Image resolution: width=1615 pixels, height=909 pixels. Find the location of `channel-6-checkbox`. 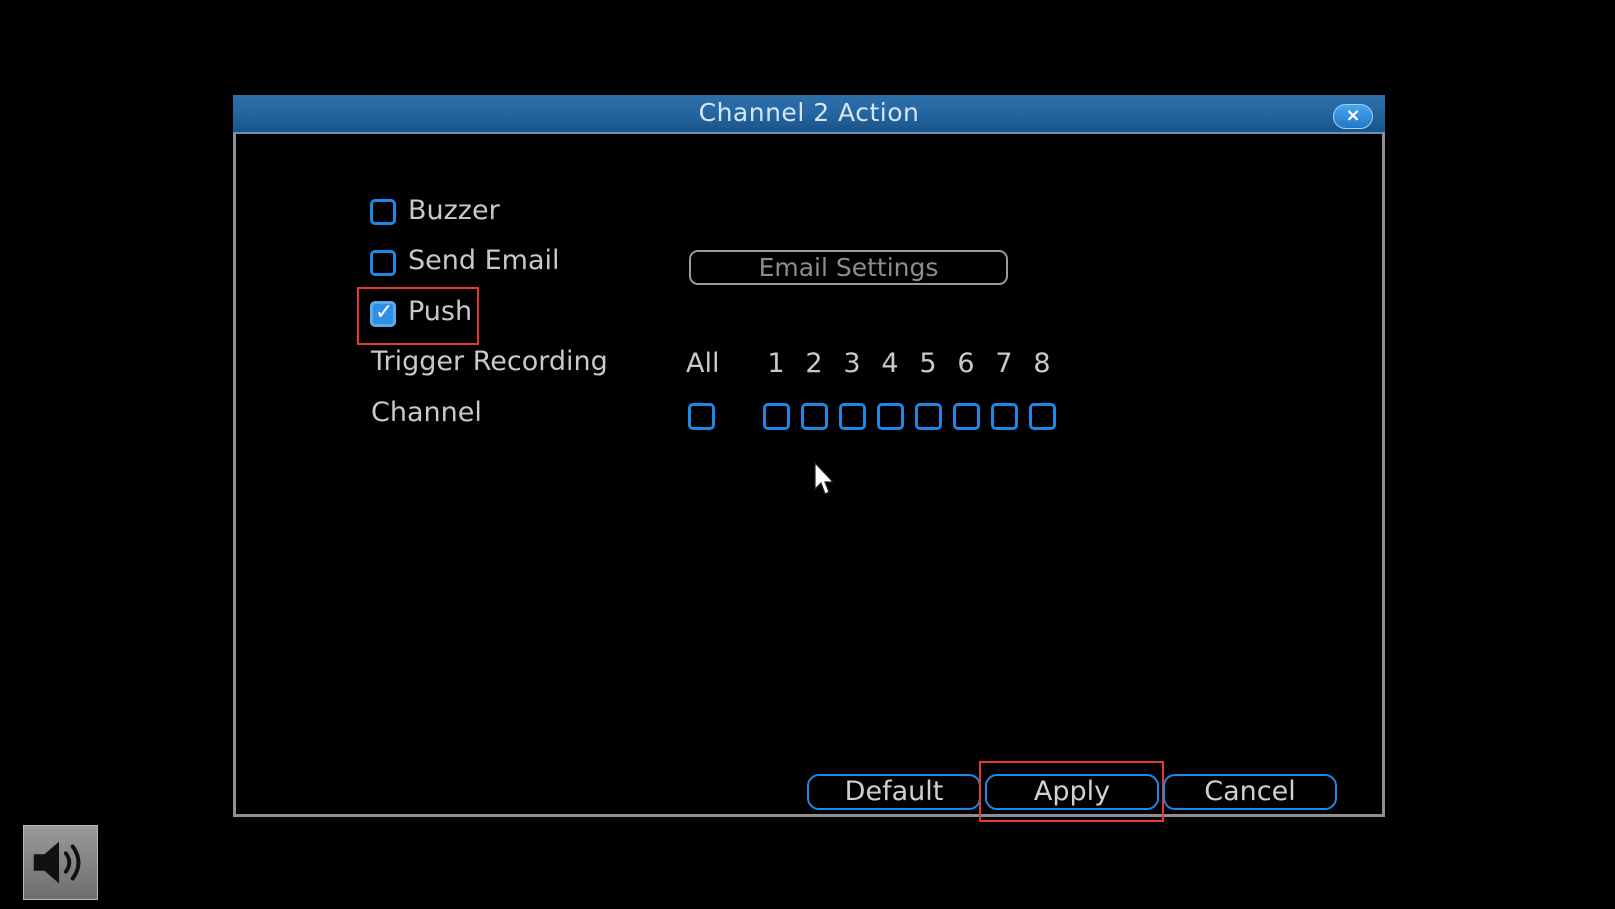

channel-6-checkbox is located at coordinates (966, 416).